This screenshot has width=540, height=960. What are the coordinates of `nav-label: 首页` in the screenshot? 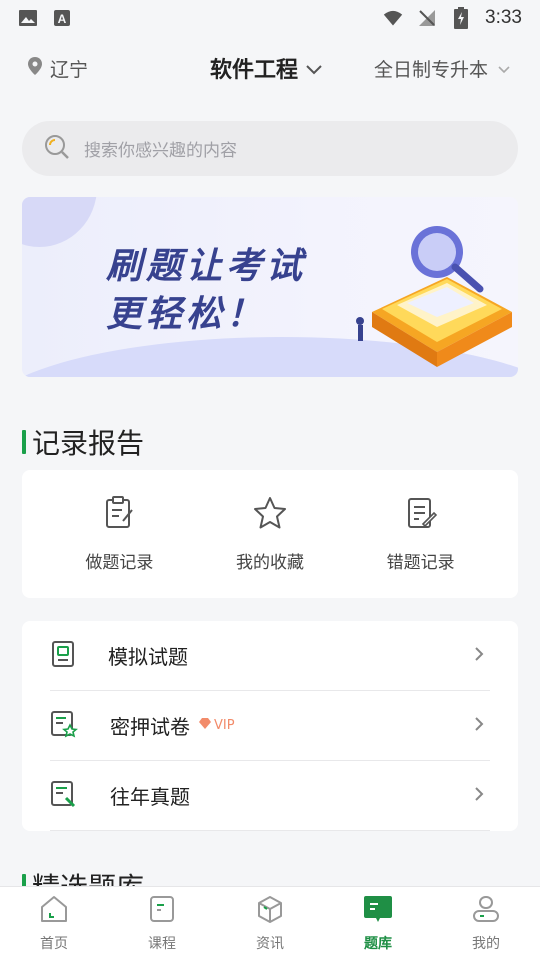 It's located at (54, 943).